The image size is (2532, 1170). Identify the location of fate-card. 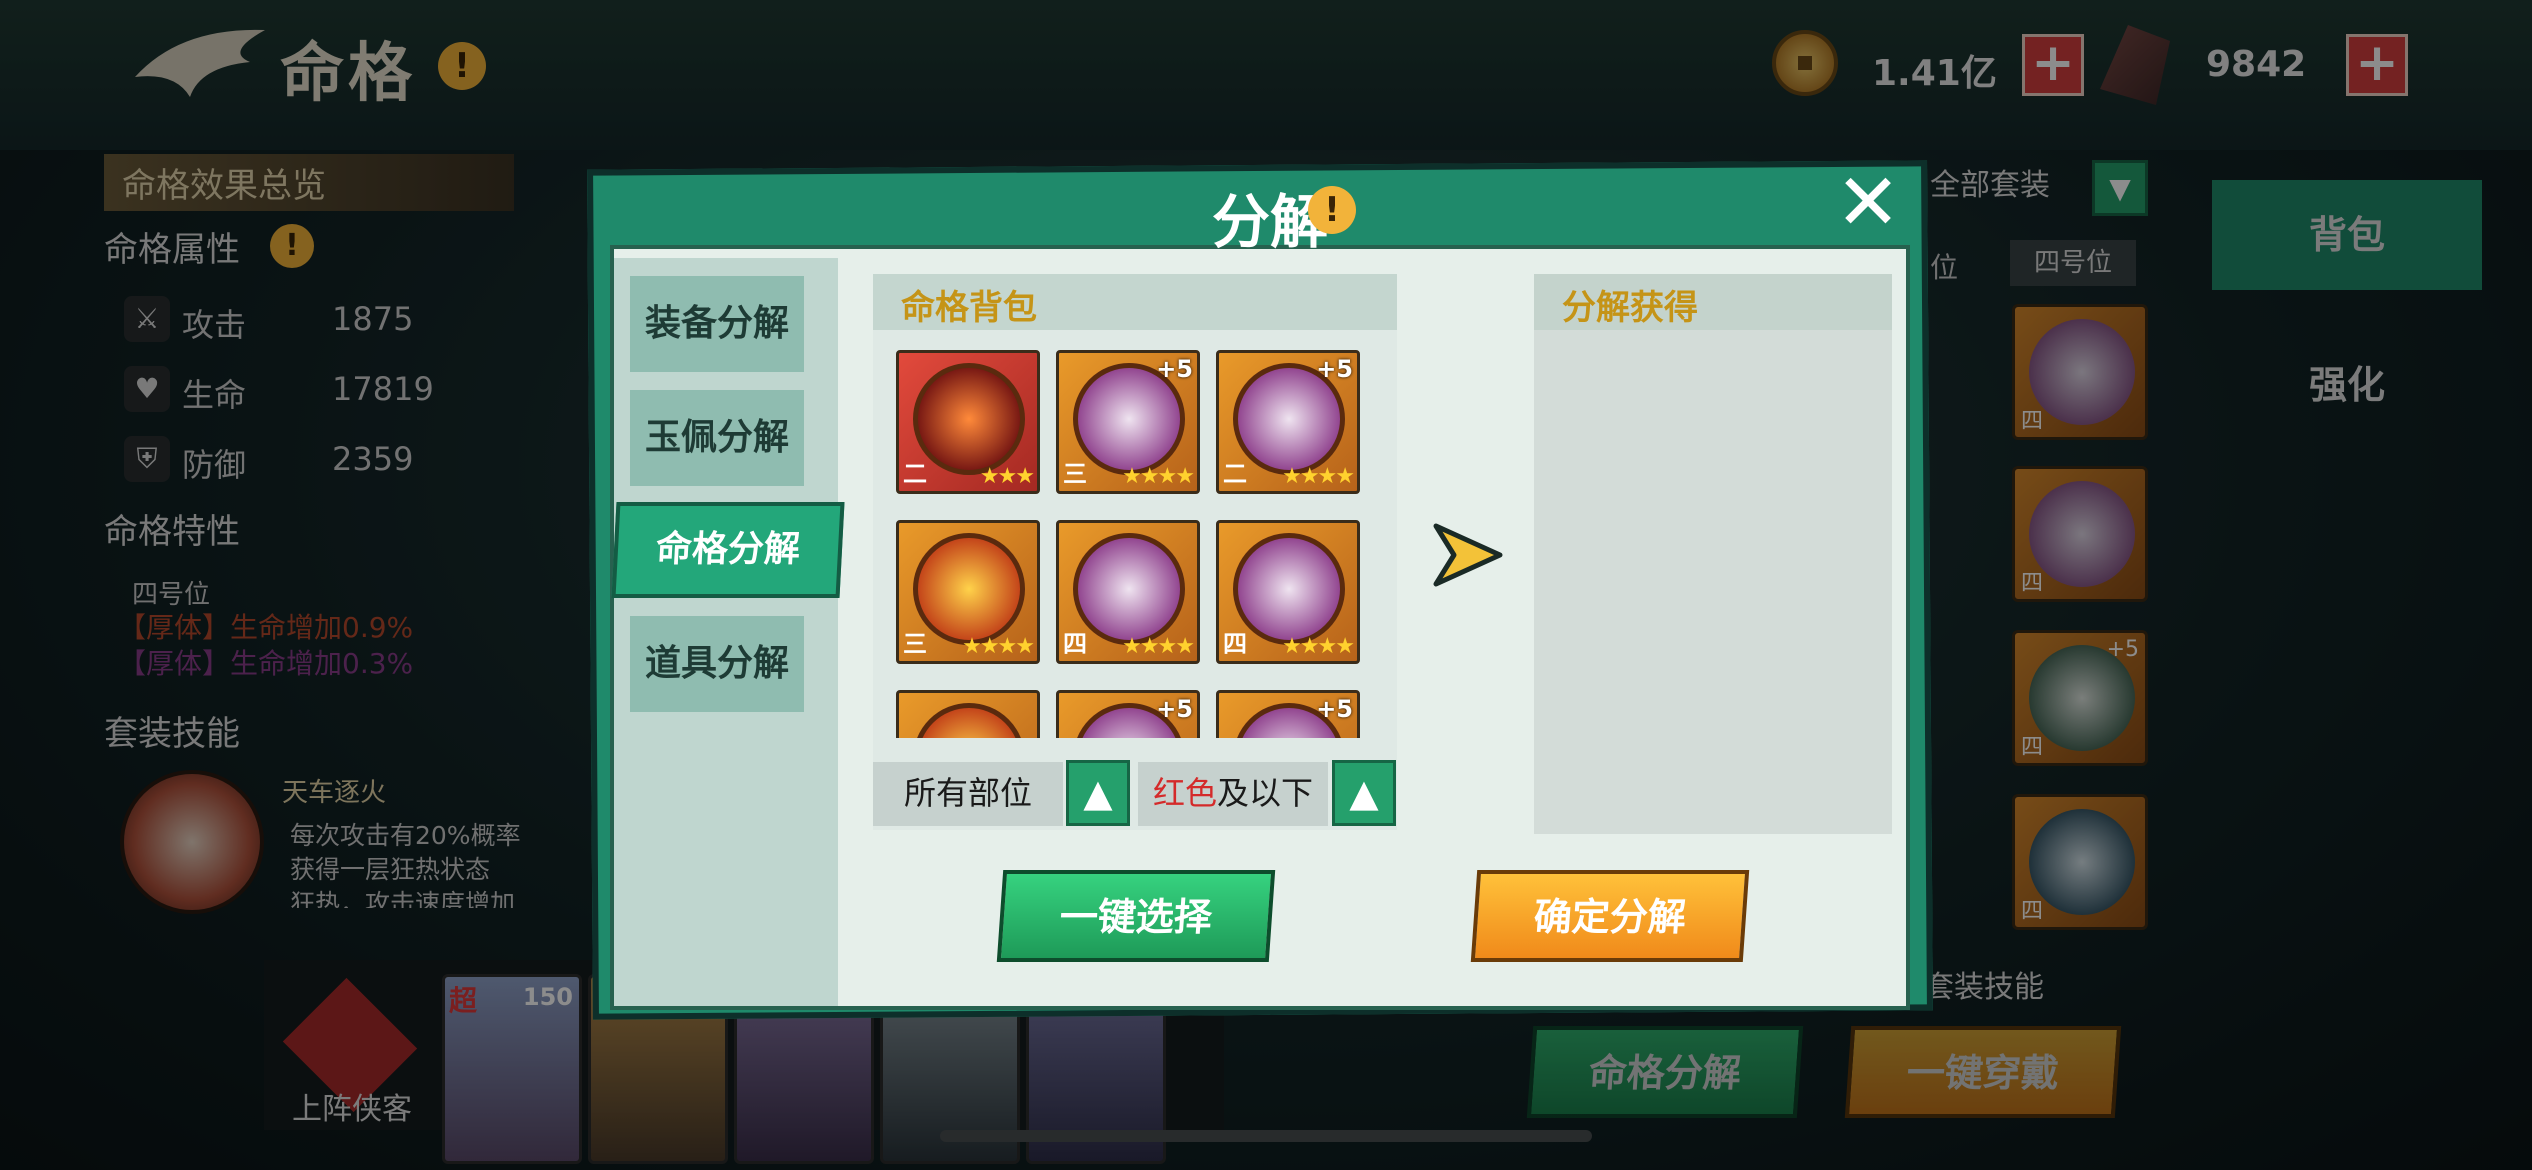
(968, 714).